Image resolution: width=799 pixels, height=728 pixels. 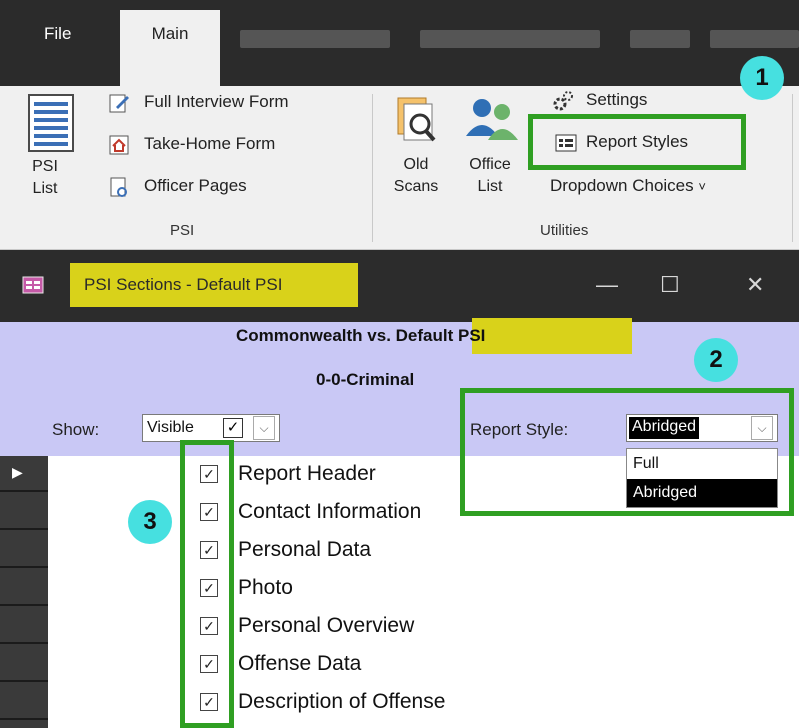 I want to click on old-scans-label-line2: Scans, so click(x=416, y=186).